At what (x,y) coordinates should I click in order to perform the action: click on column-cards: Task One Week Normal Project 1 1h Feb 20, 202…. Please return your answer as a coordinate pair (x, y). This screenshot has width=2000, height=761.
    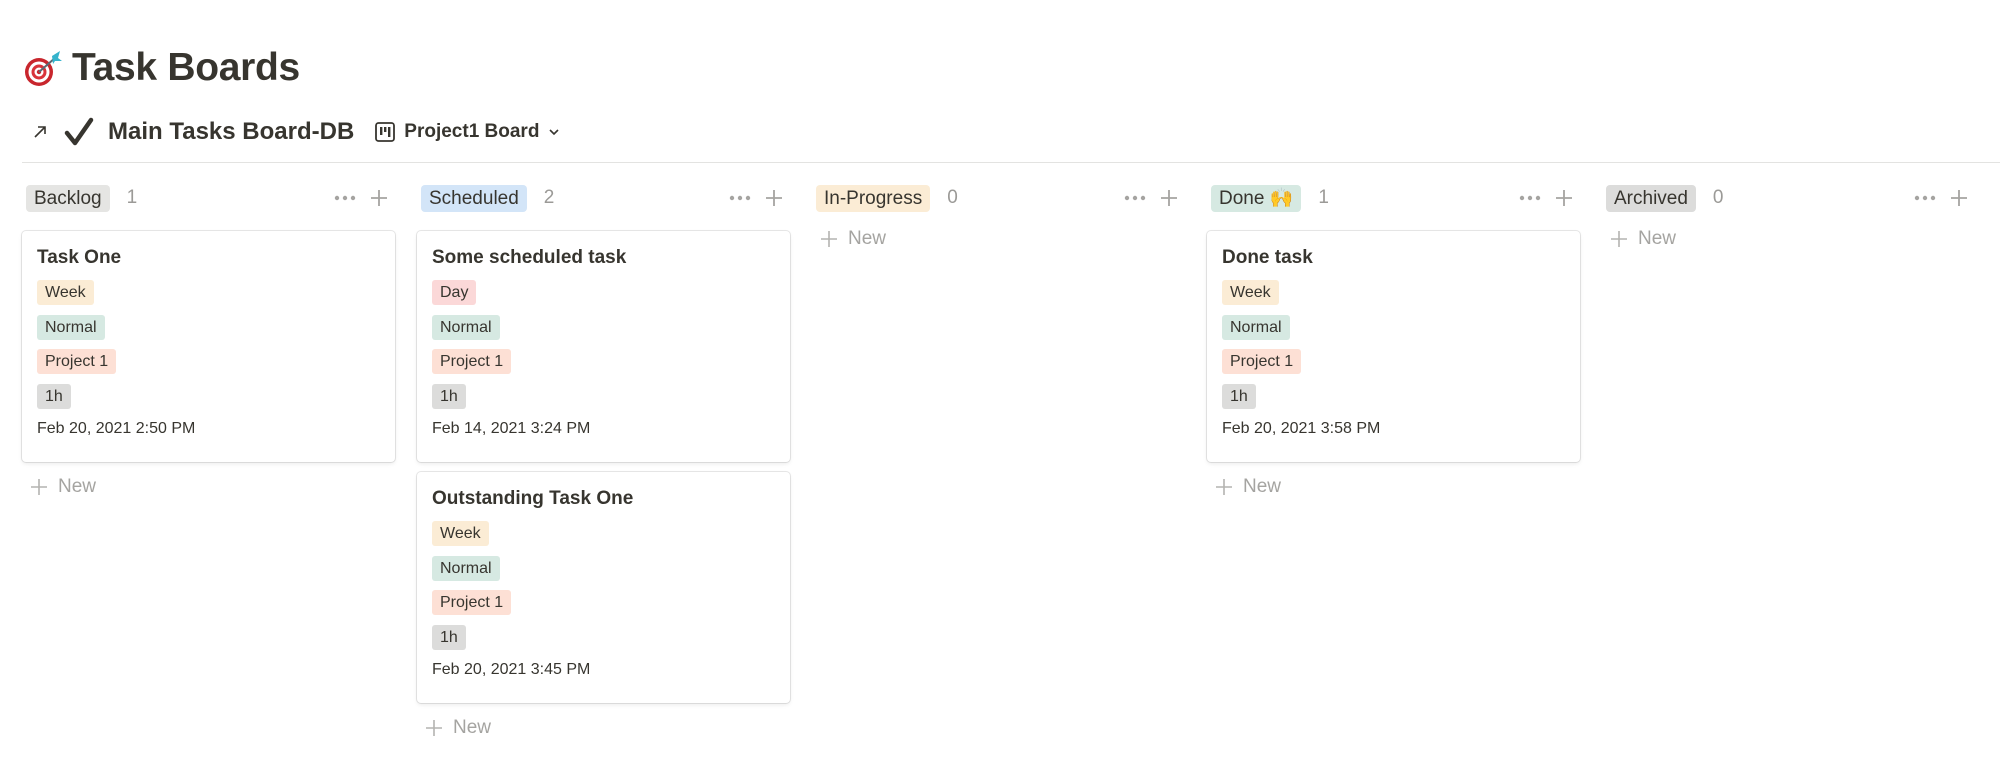
    Looking at the image, I should click on (208, 346).